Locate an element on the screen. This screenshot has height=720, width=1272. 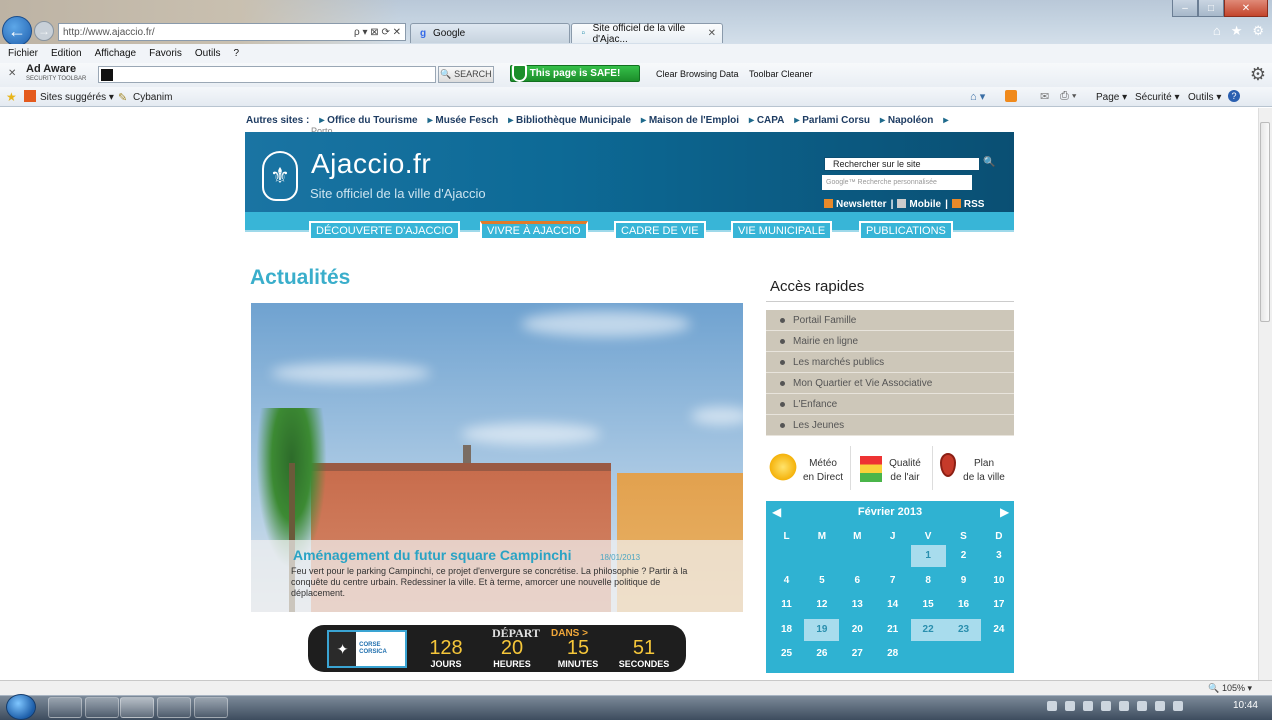
site-search-input: Rechercher sur le site is located at coordinates (902, 164).